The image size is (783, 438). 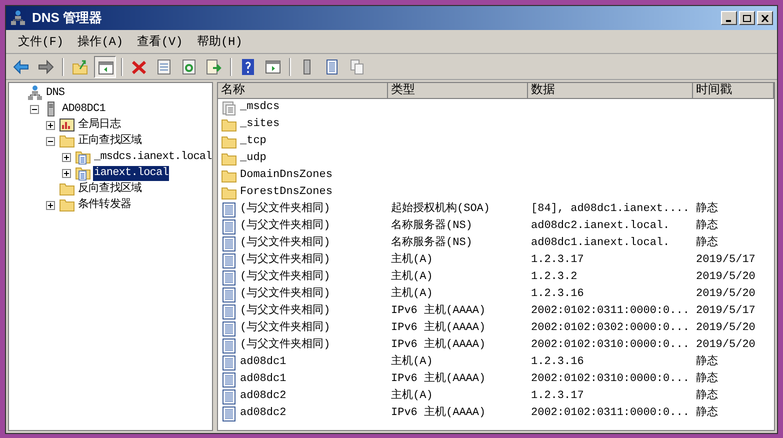 What do you see at coordinates (260, 124) in the screenshot?
I see `table-cell-text: _sites` at bounding box center [260, 124].